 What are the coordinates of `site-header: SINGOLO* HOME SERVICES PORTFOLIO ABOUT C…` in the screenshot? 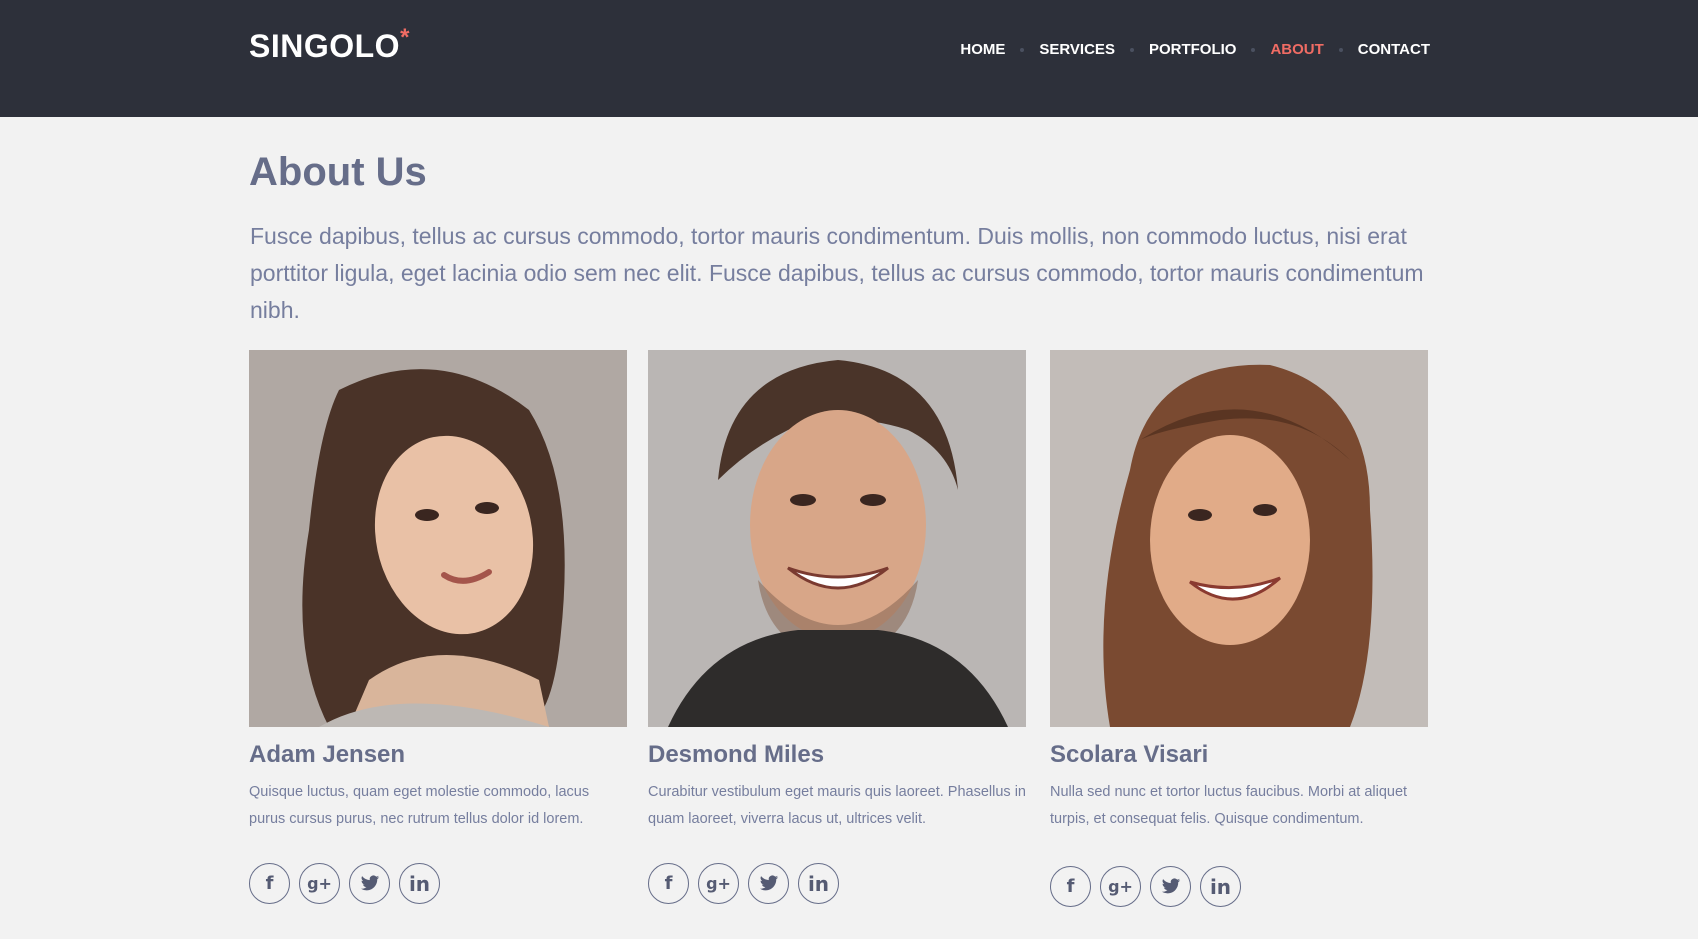 It's located at (849, 58).